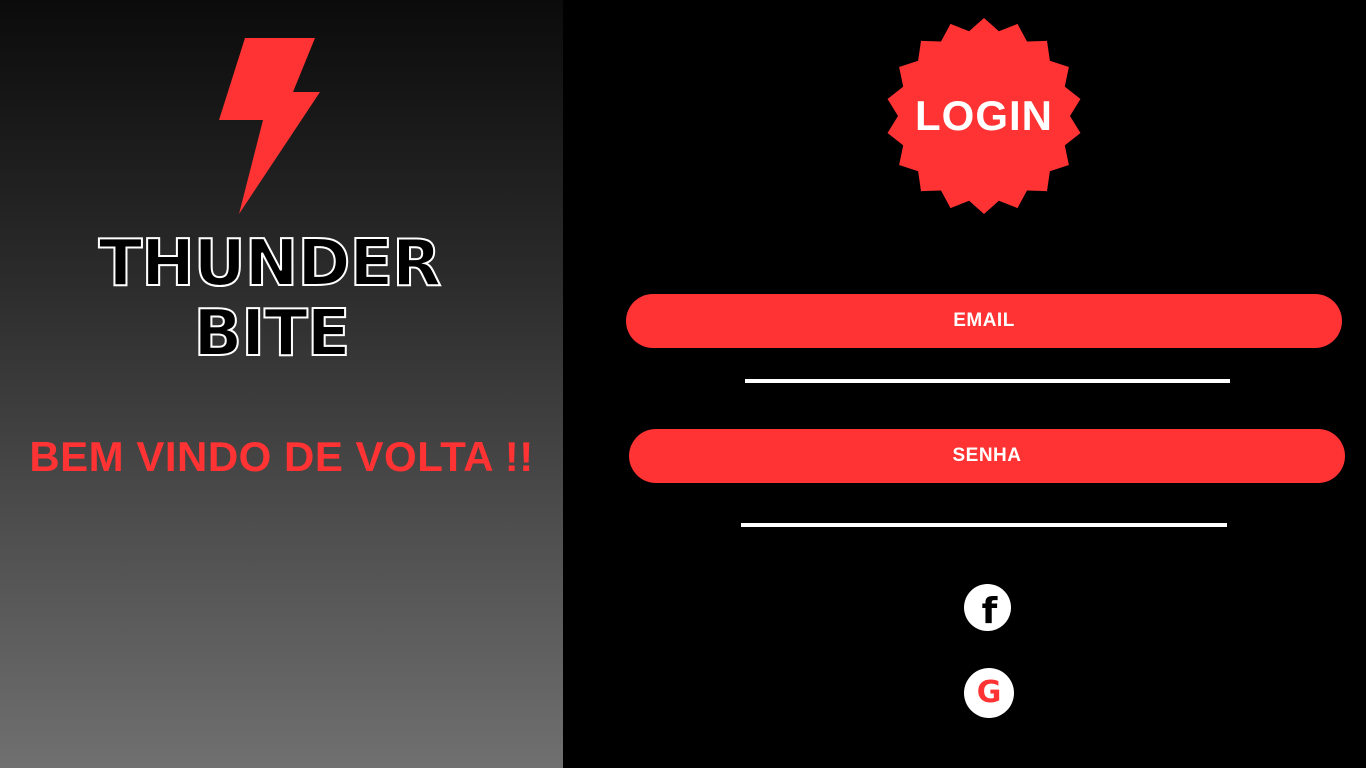 This screenshot has height=768, width=1366. I want to click on login-badge: LOGIN, so click(984, 116).